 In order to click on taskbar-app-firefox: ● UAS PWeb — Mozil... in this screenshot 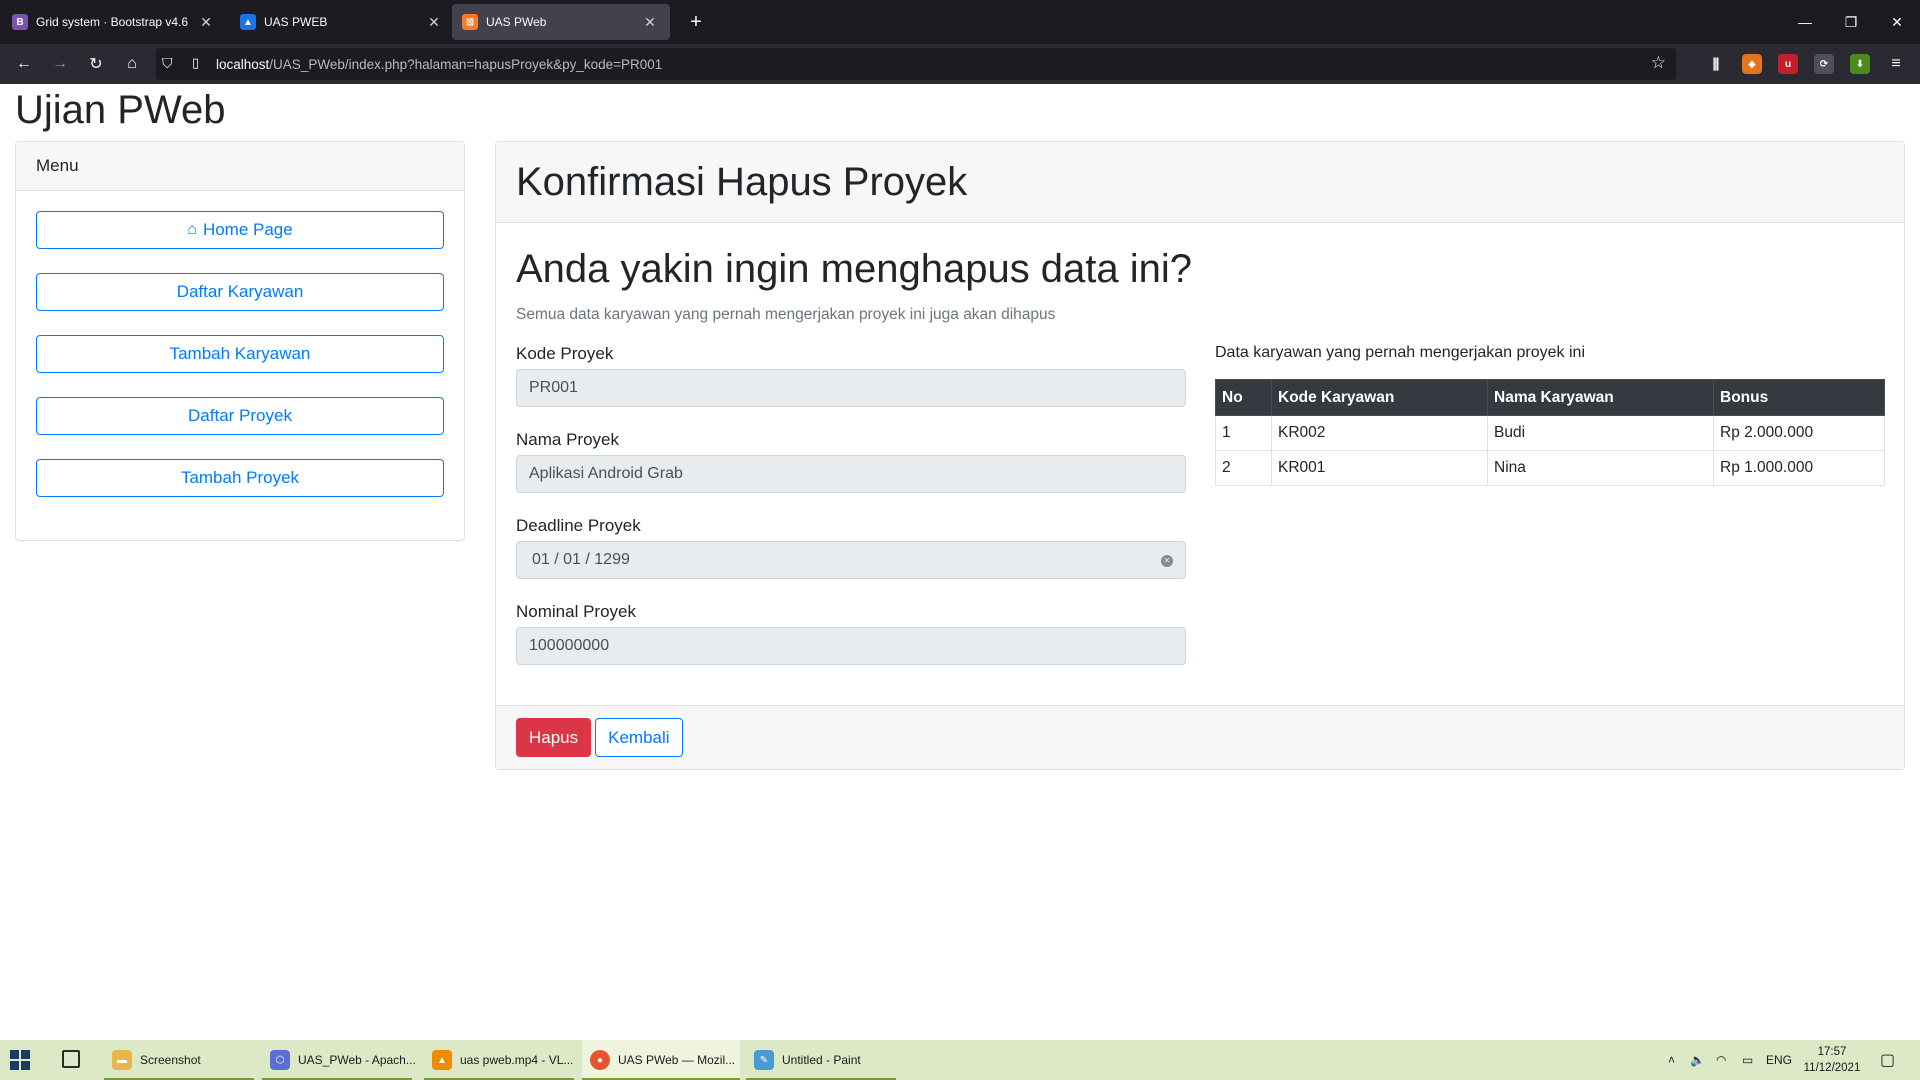, I will do `click(661, 1060)`.